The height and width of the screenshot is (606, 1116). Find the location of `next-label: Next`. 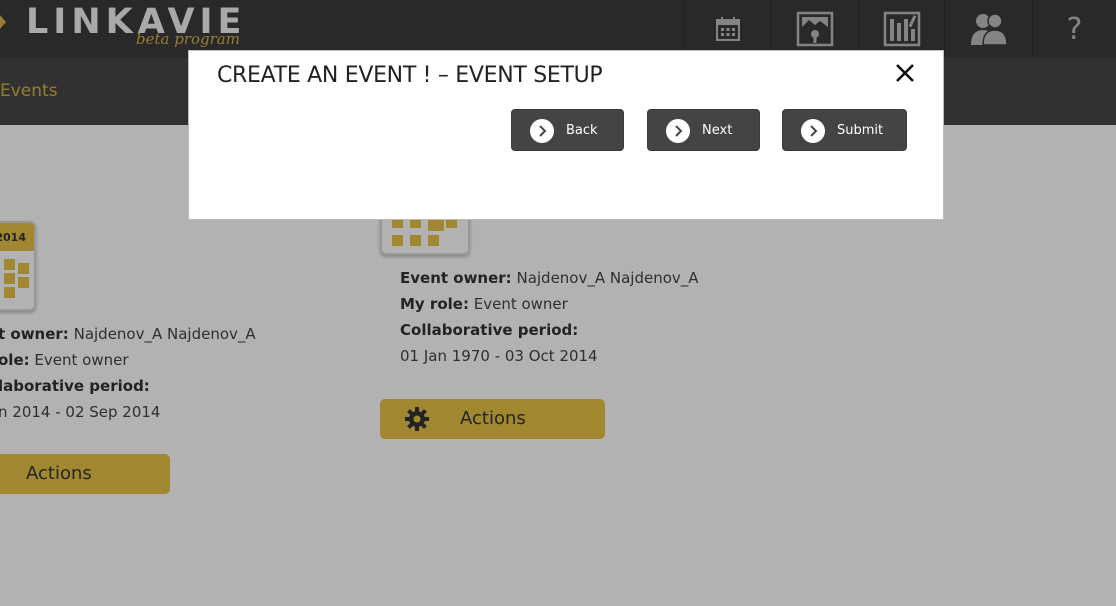

next-label: Next is located at coordinates (717, 130).